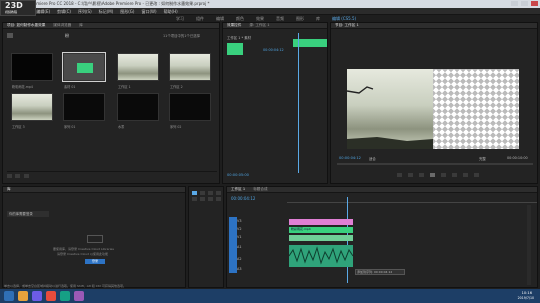  What do you see at coordinates (529, 245) in the screenshot?
I see `timeline-scrollbar` at bounding box center [529, 245].